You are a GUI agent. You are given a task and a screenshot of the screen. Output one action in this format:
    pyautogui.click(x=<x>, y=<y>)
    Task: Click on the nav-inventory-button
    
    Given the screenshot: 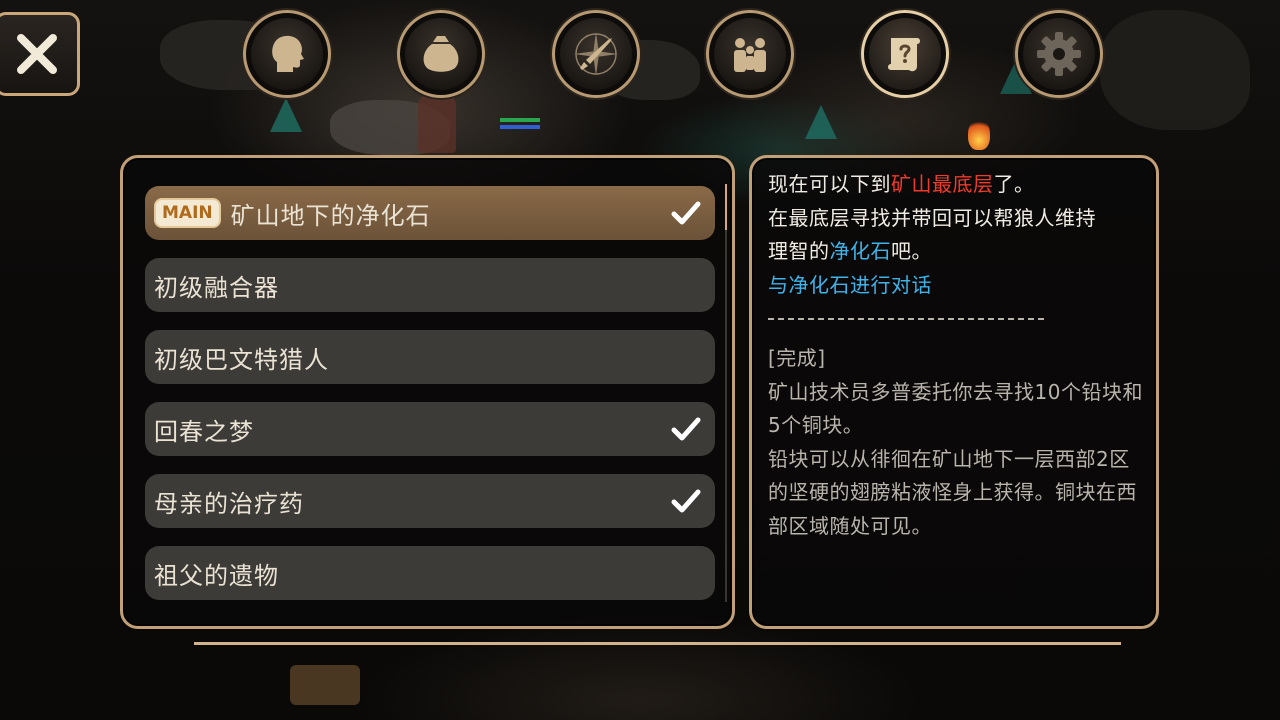 What is the action you would take?
    pyautogui.click(x=441, y=54)
    